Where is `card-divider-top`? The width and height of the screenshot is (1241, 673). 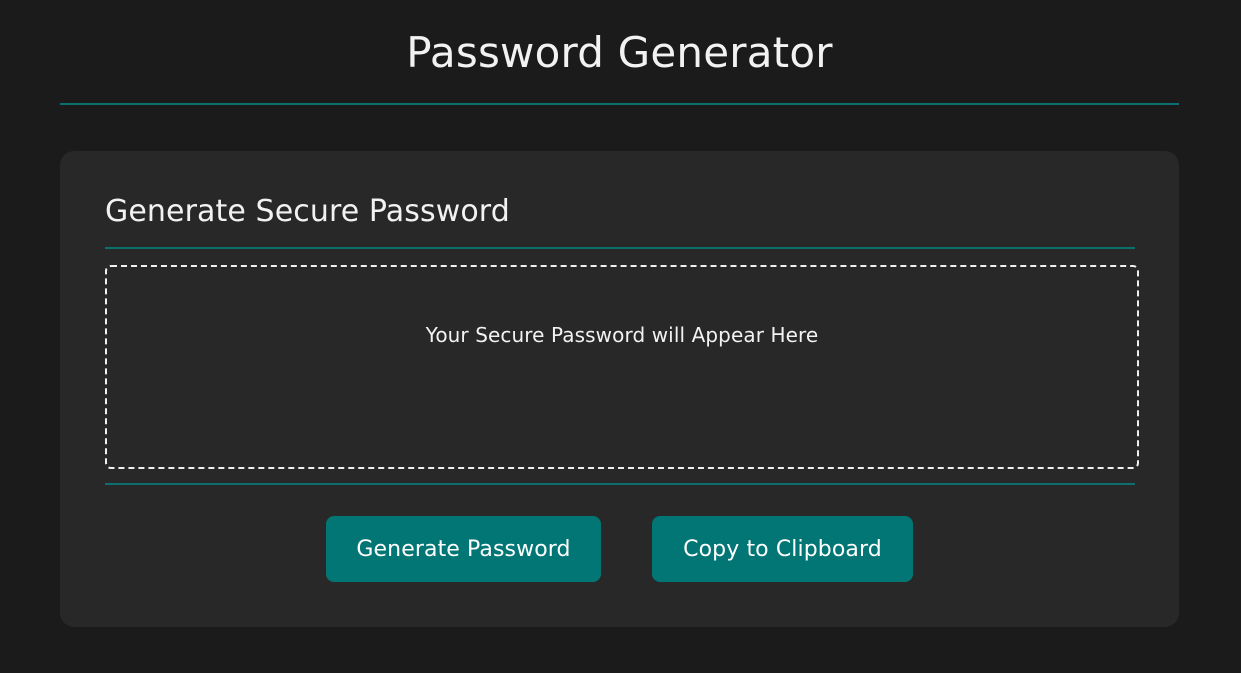
card-divider-top is located at coordinates (620, 248).